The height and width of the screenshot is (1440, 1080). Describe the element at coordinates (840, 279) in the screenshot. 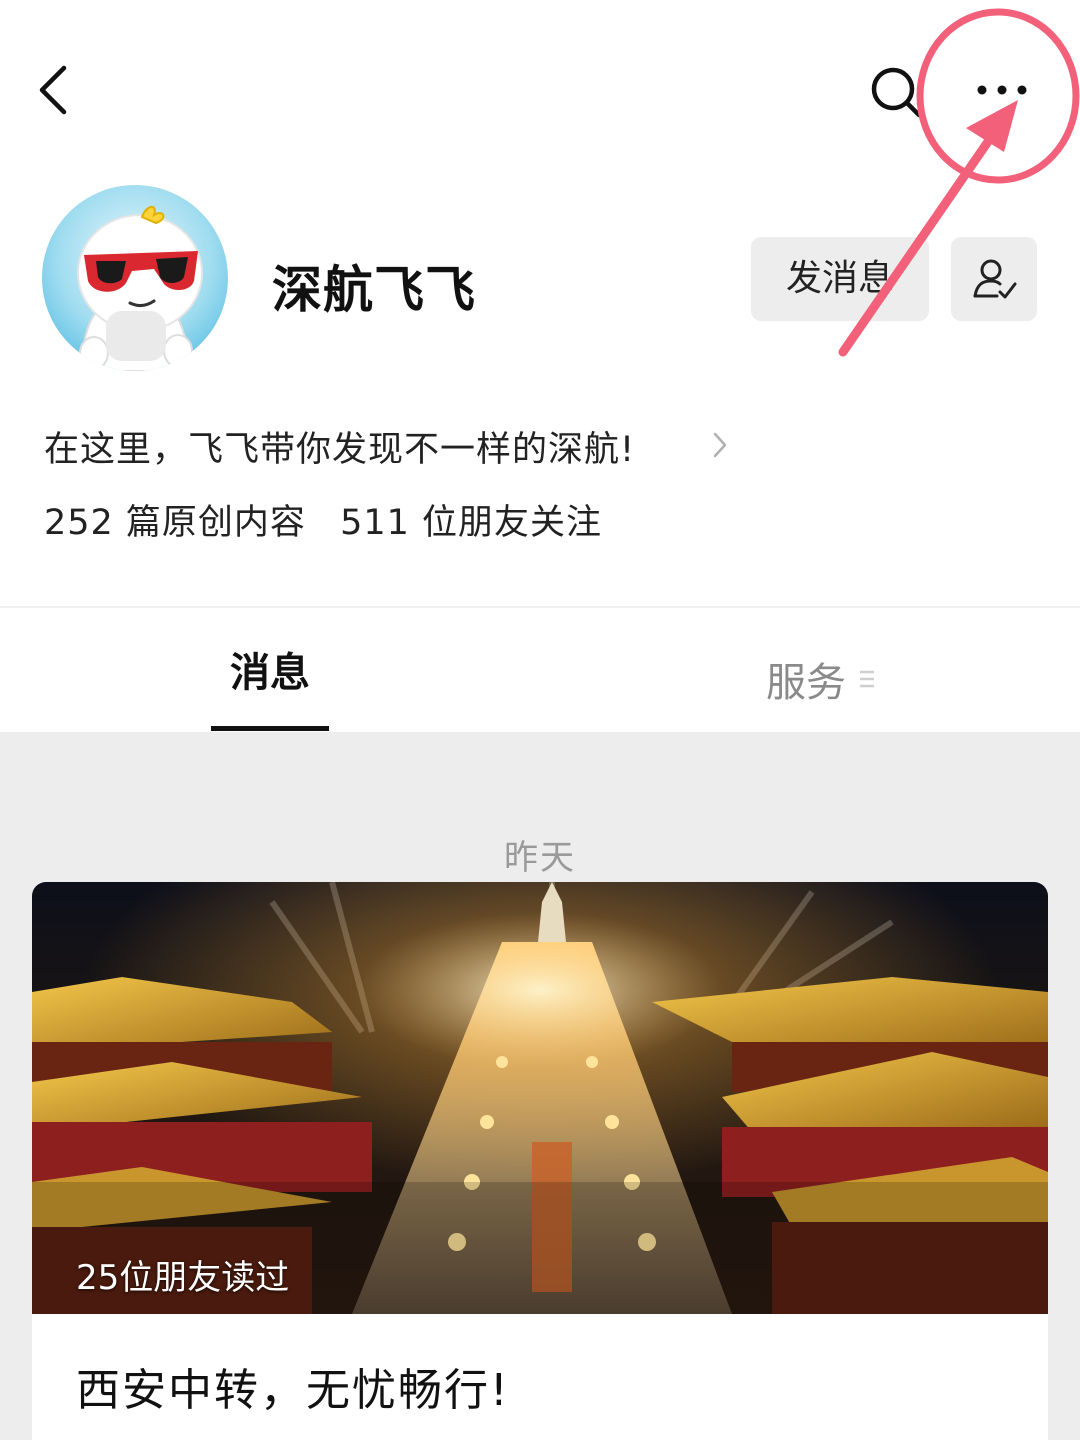

I see `send-message-button: 发消息` at that location.